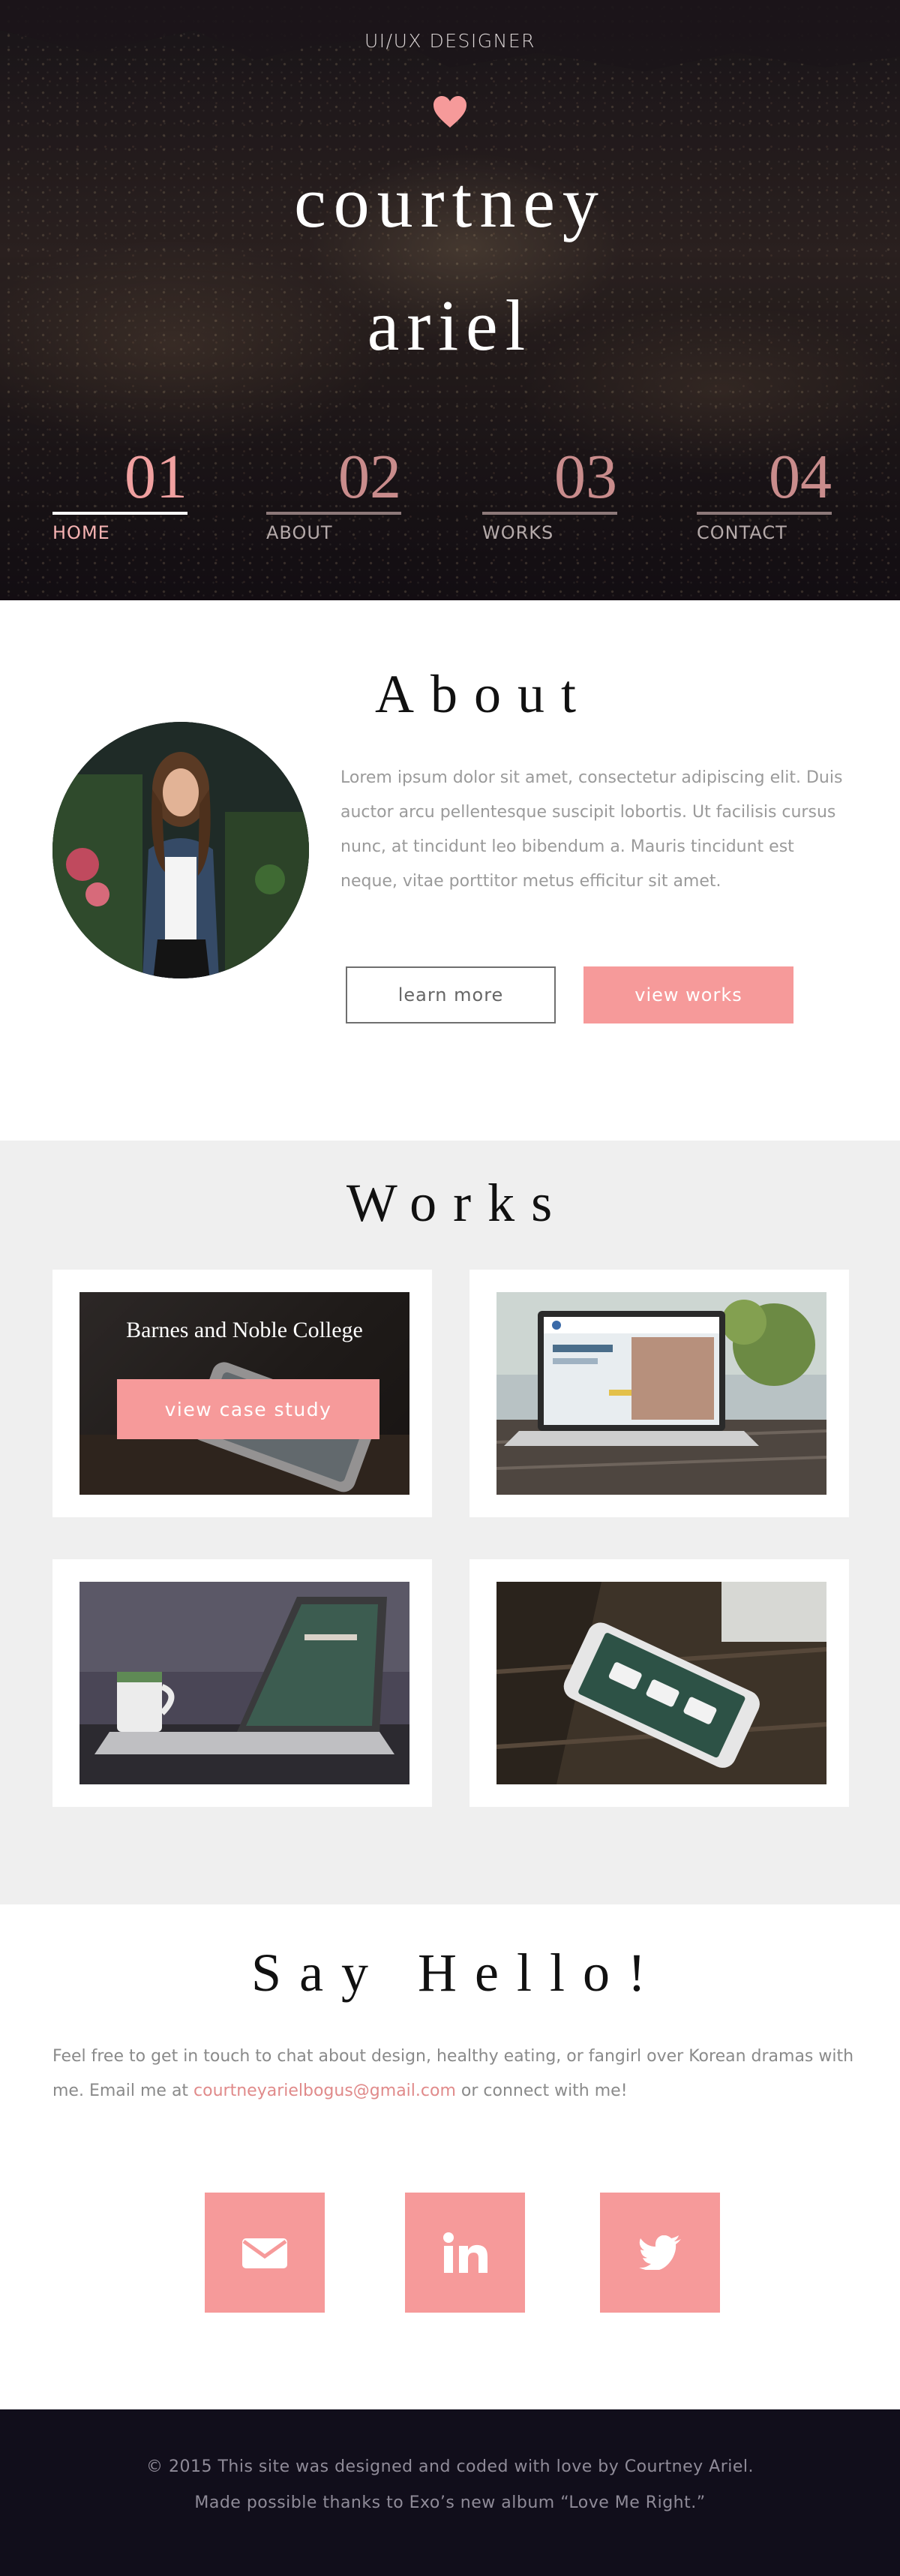  I want to click on linkedin-social-button, so click(465, 2253).